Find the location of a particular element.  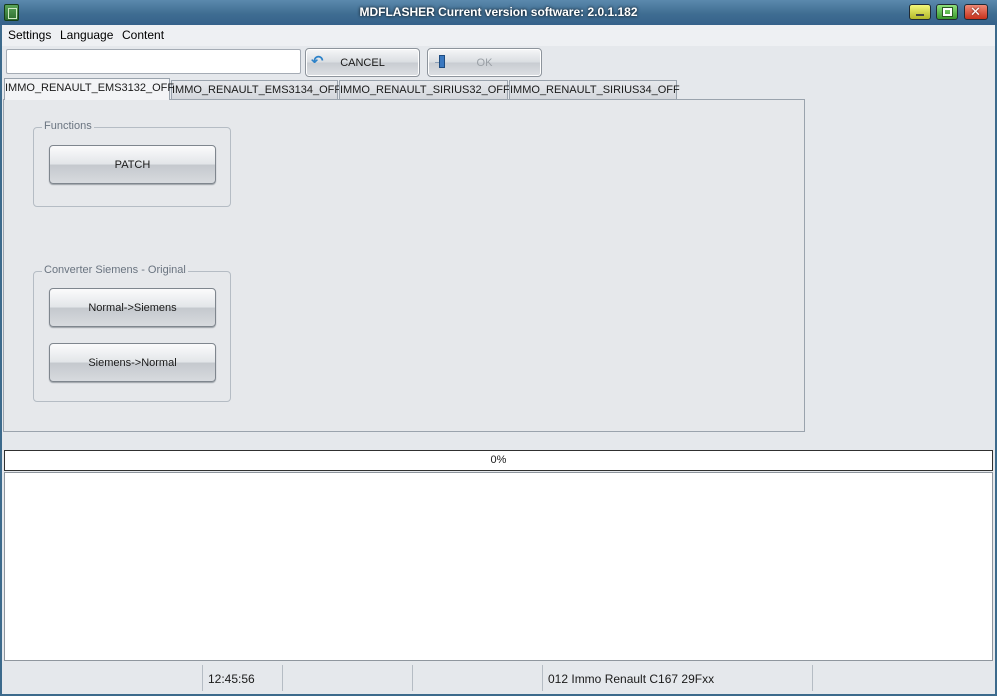

menu-content: Content is located at coordinates (143, 35).